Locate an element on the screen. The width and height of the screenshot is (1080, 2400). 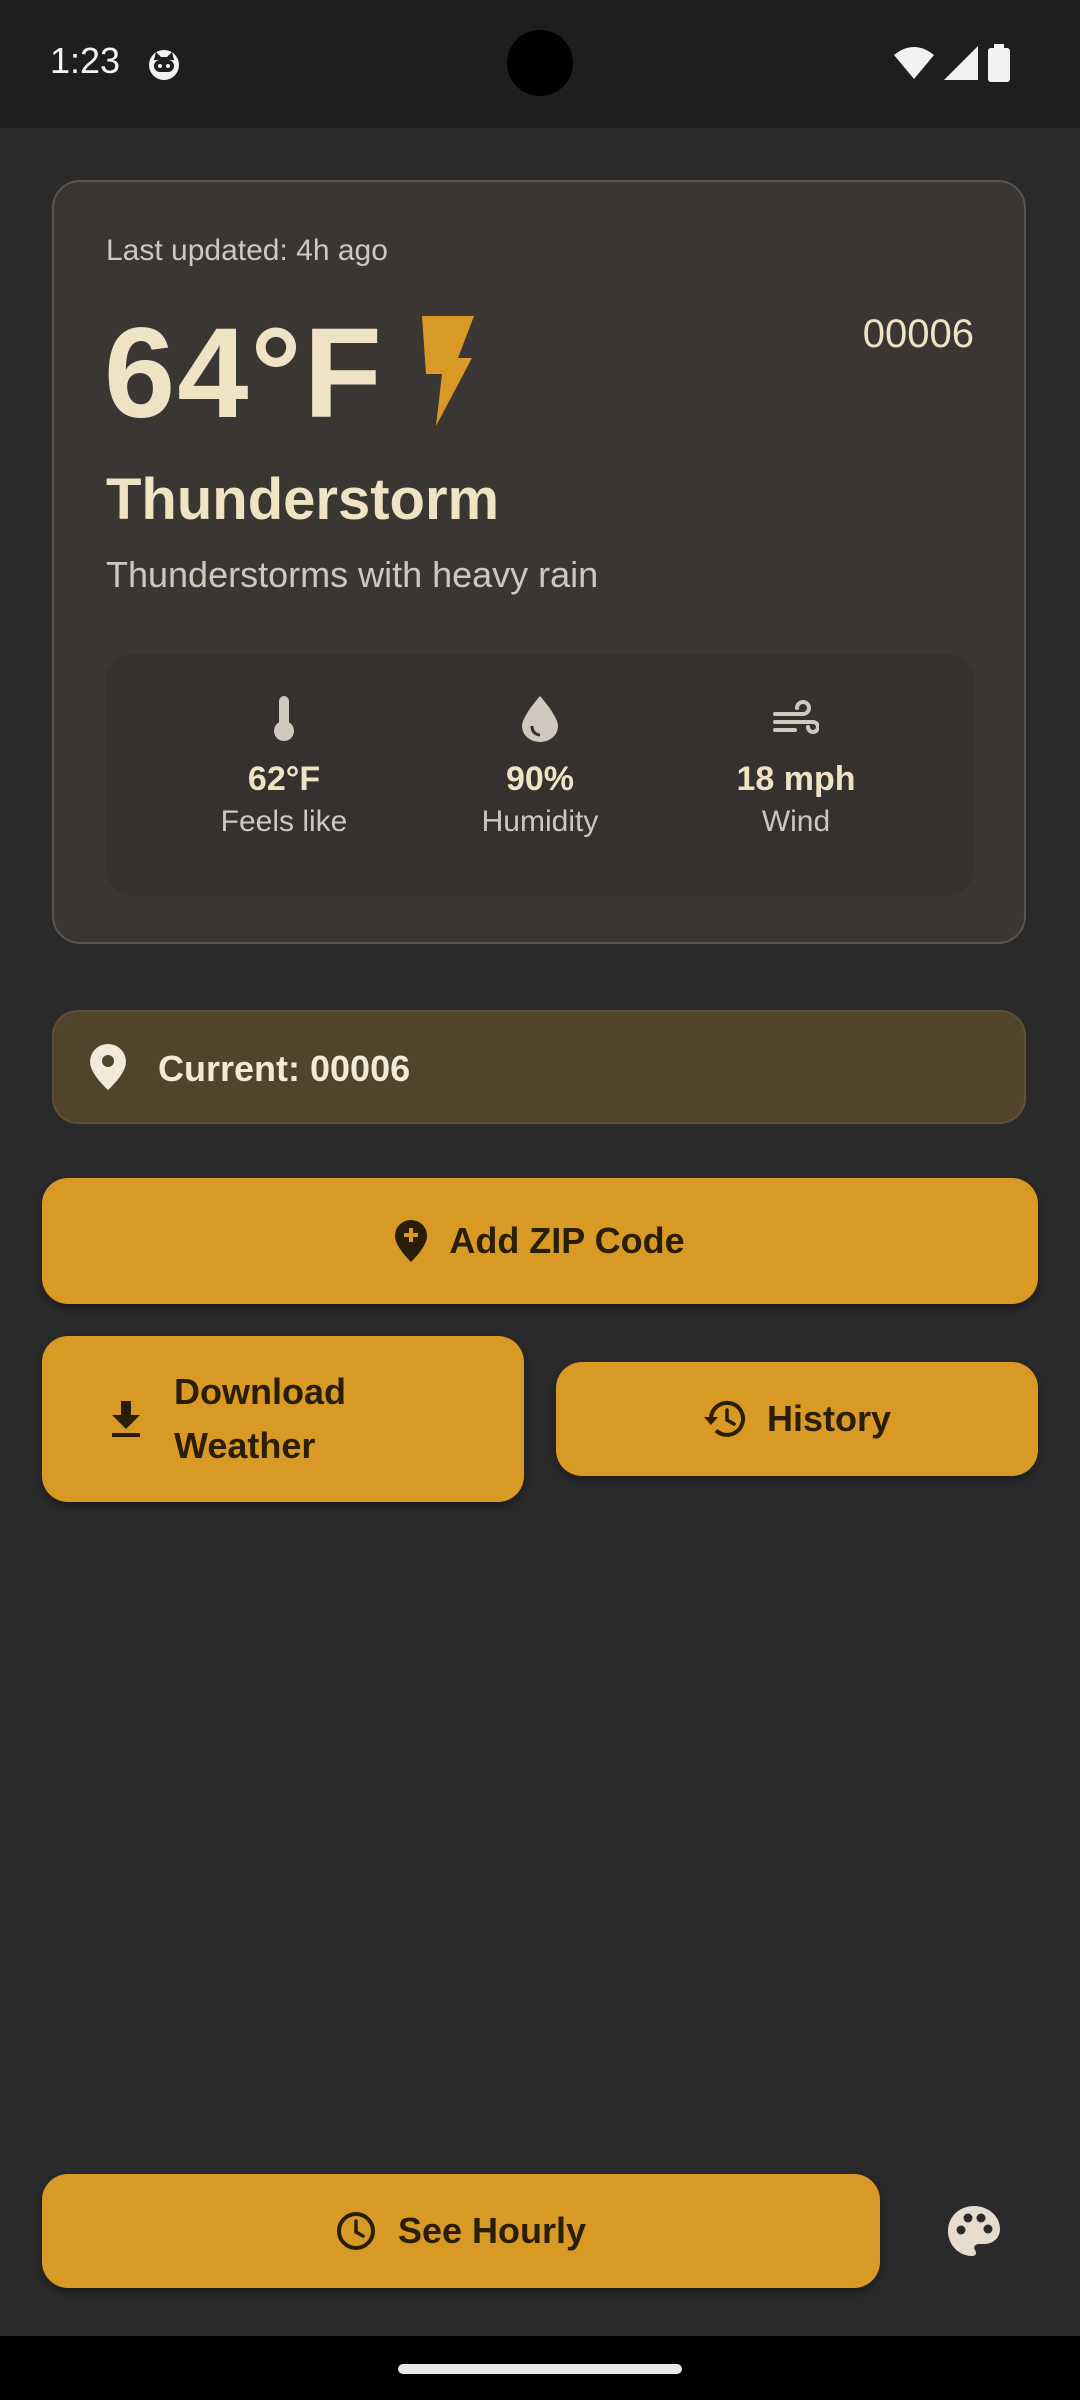
signal-icon is located at coordinates (961, 63).